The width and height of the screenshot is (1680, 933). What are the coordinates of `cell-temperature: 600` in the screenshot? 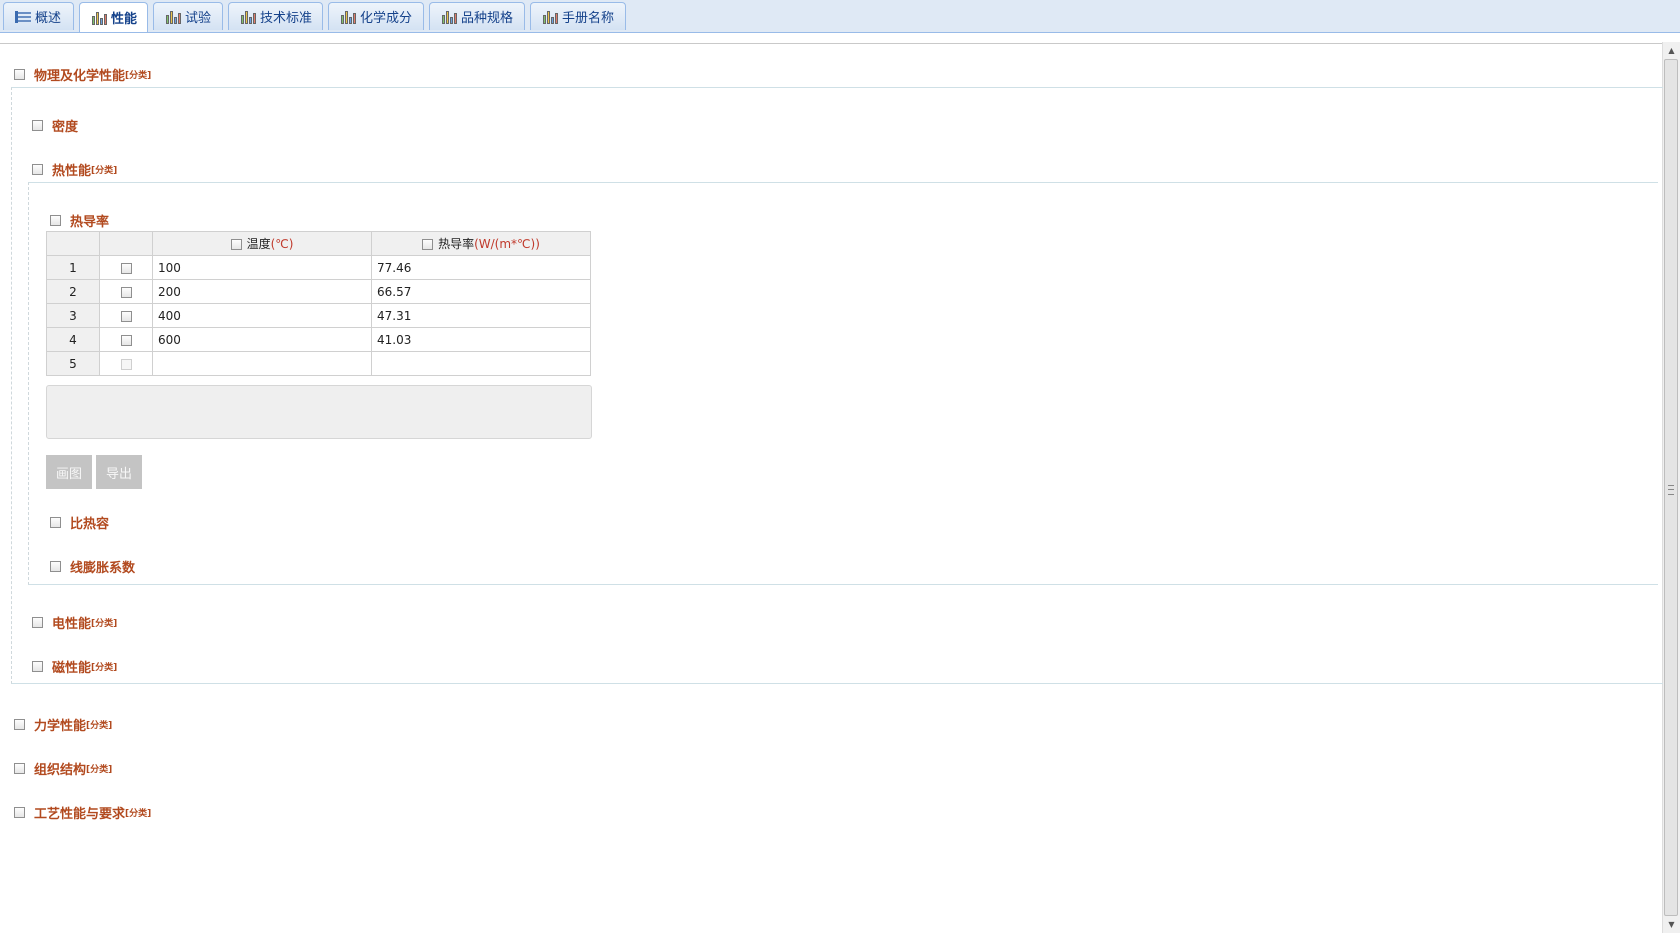 It's located at (262, 339).